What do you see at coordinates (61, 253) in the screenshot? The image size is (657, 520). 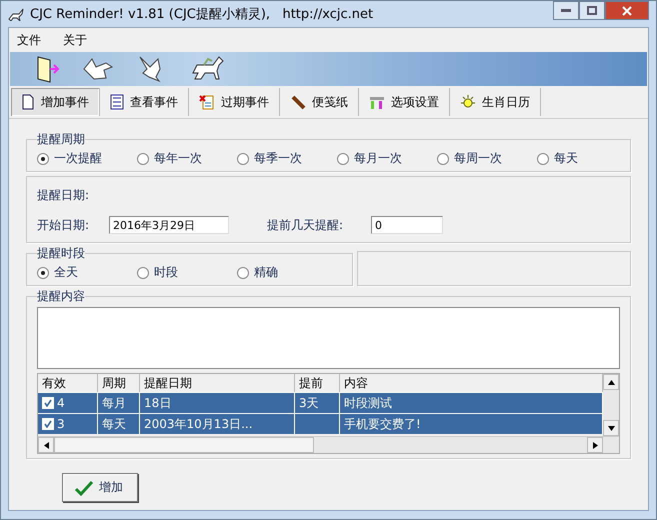 I see `group-title: 提醒时段` at bounding box center [61, 253].